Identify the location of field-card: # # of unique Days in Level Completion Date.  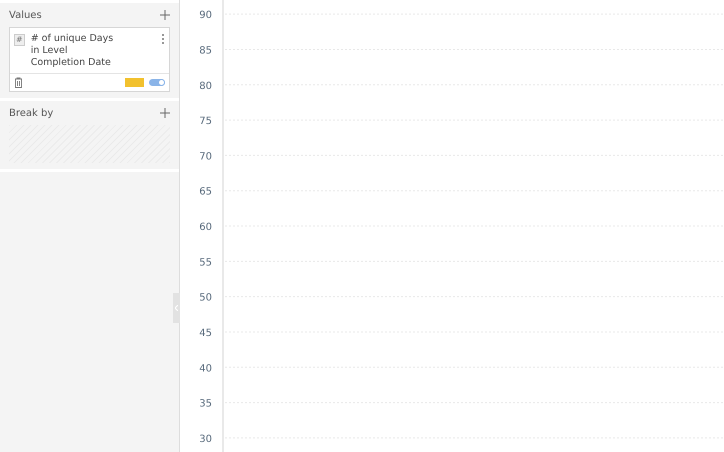
(89, 59).